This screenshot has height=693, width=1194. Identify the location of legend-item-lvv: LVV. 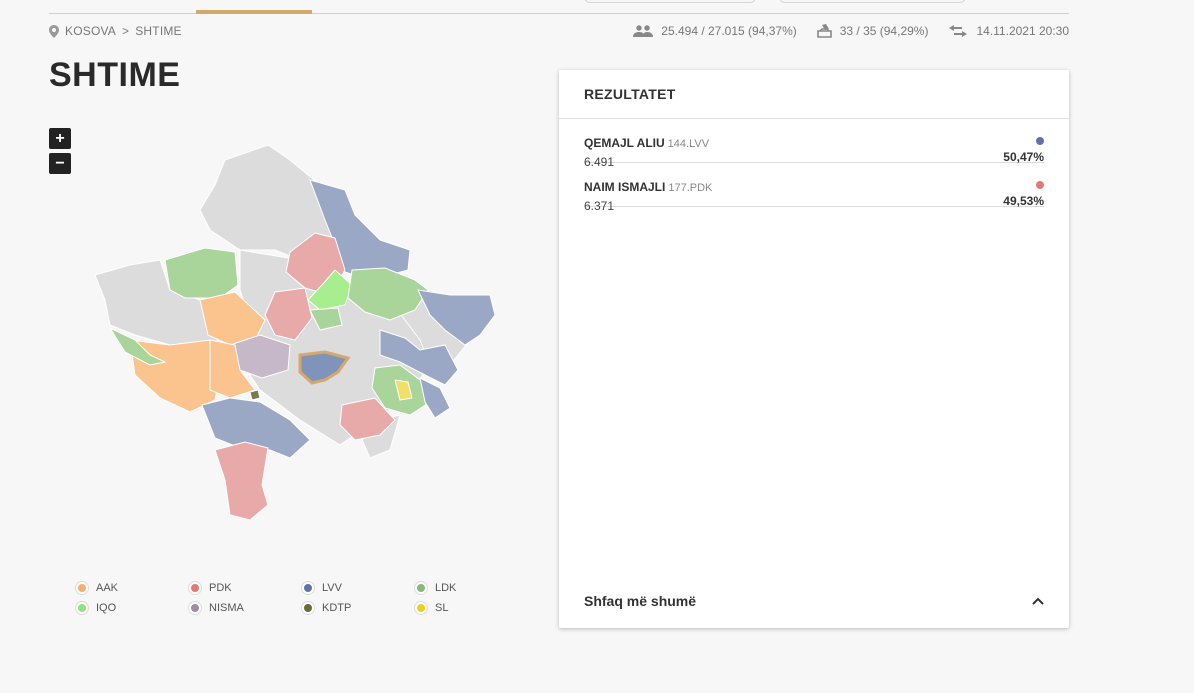
(358, 588).